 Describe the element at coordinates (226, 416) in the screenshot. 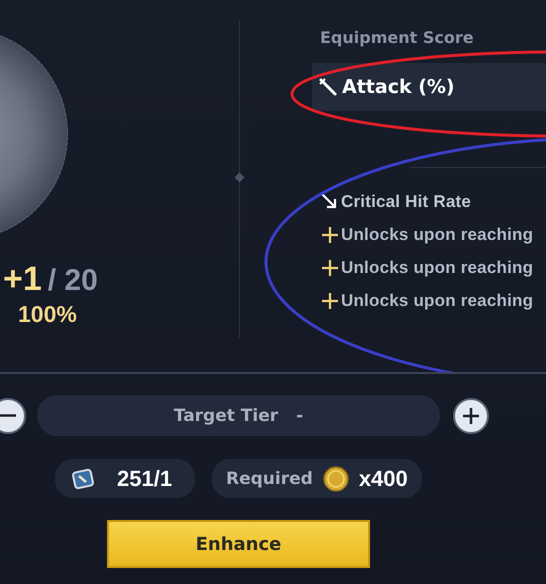

I see `target-tier-label: Target Tier` at that location.